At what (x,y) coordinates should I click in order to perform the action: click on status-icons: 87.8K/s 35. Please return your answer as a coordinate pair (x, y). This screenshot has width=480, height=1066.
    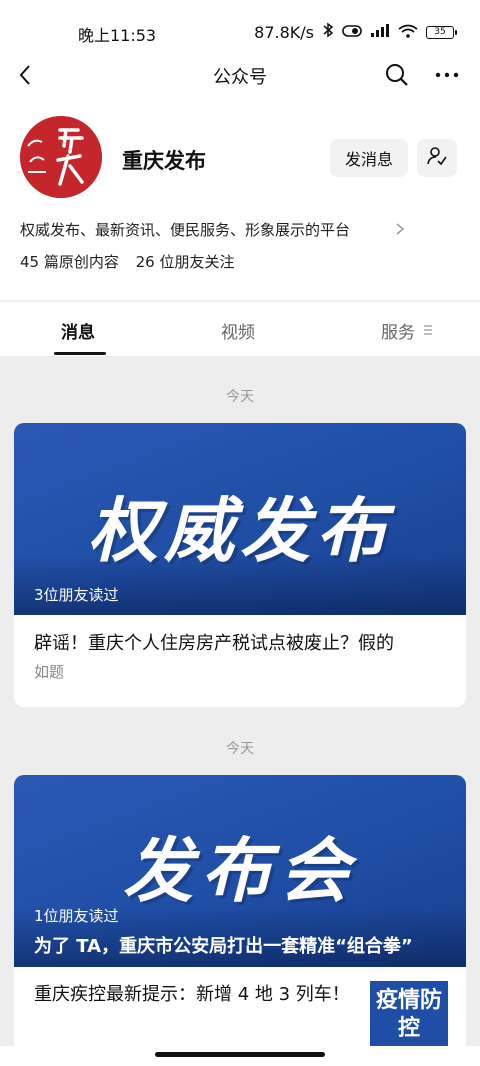
    Looking at the image, I should click on (355, 32).